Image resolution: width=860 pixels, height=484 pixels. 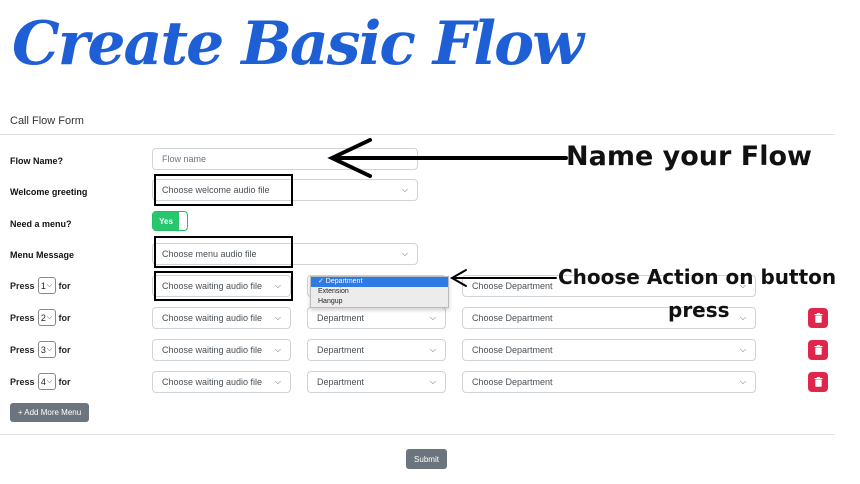 What do you see at coordinates (43, 349) in the screenshot?
I see `press-key-value: 3` at bounding box center [43, 349].